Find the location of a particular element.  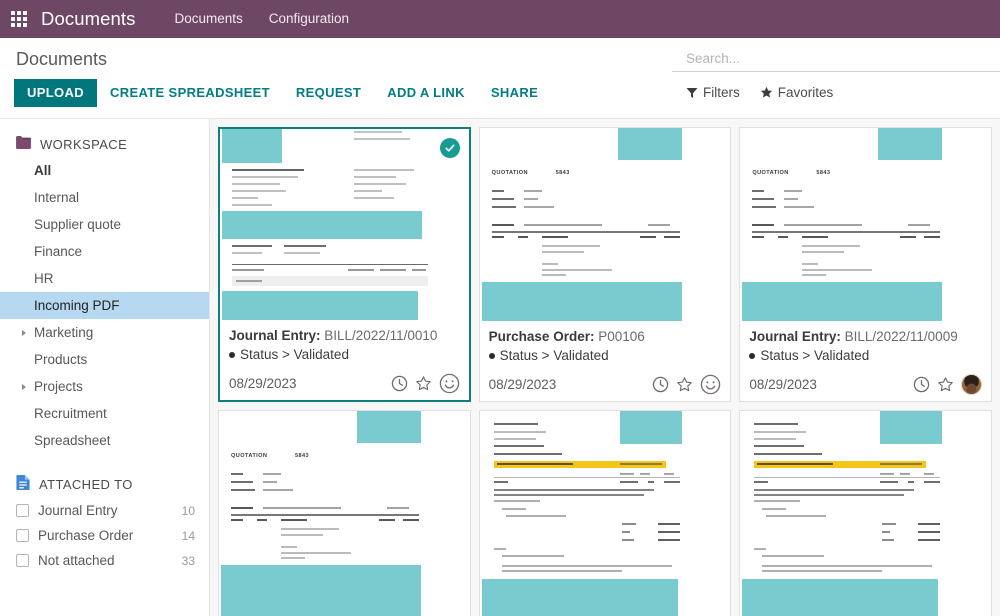

document-title-prefix: Journal Entry: is located at coordinates (795, 336).